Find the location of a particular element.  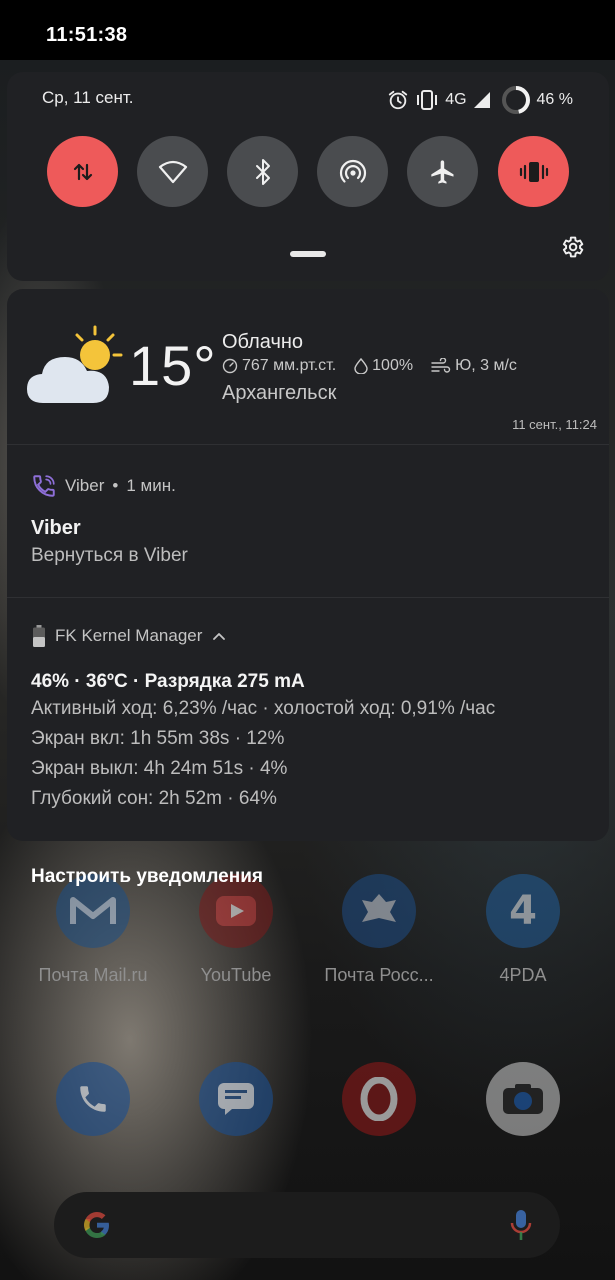

viber-time-ago: 1 мин. is located at coordinates (151, 485).